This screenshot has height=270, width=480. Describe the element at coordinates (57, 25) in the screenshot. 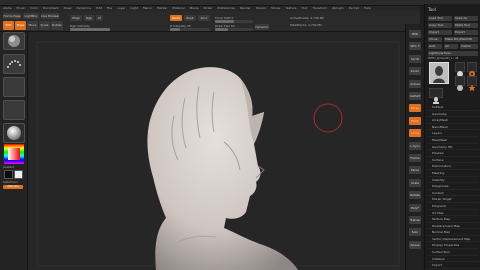

I see `rotate-button: Rotate` at that location.